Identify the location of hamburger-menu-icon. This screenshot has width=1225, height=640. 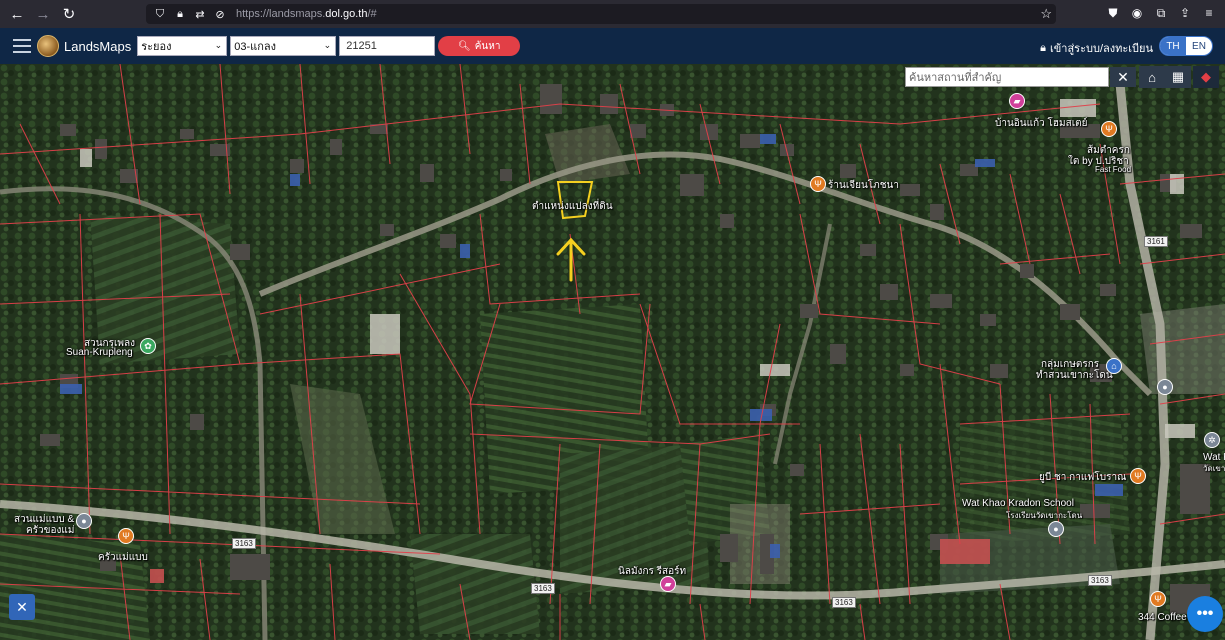
(22, 46).